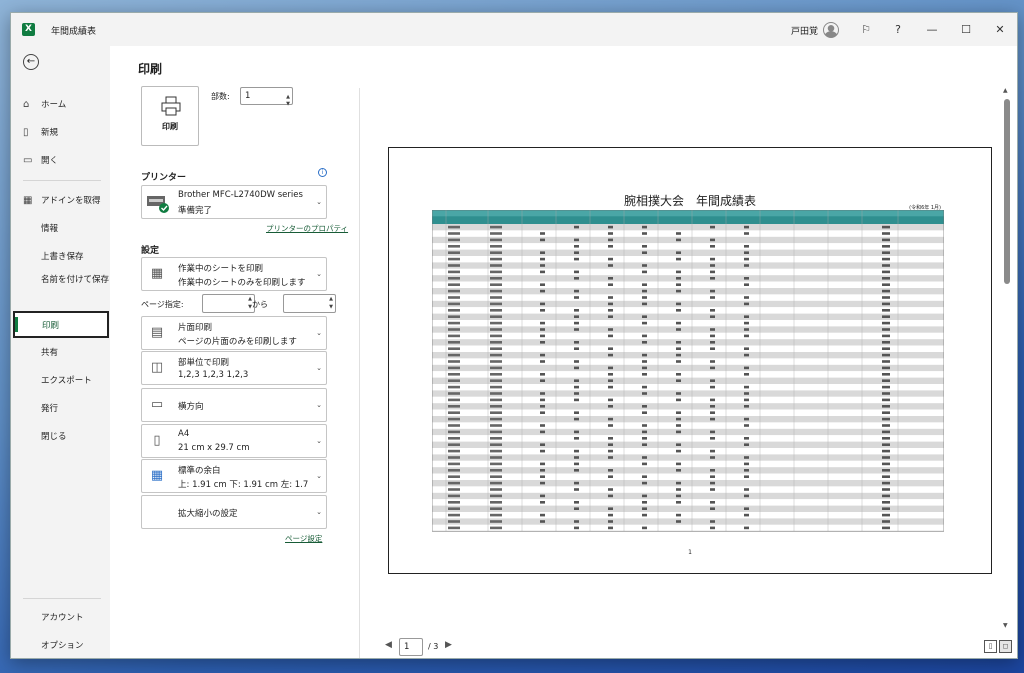 The height and width of the screenshot is (673, 1024). Describe the element at coordinates (60, 645) in the screenshot. I see `sidebar-item-options: オプション` at that location.